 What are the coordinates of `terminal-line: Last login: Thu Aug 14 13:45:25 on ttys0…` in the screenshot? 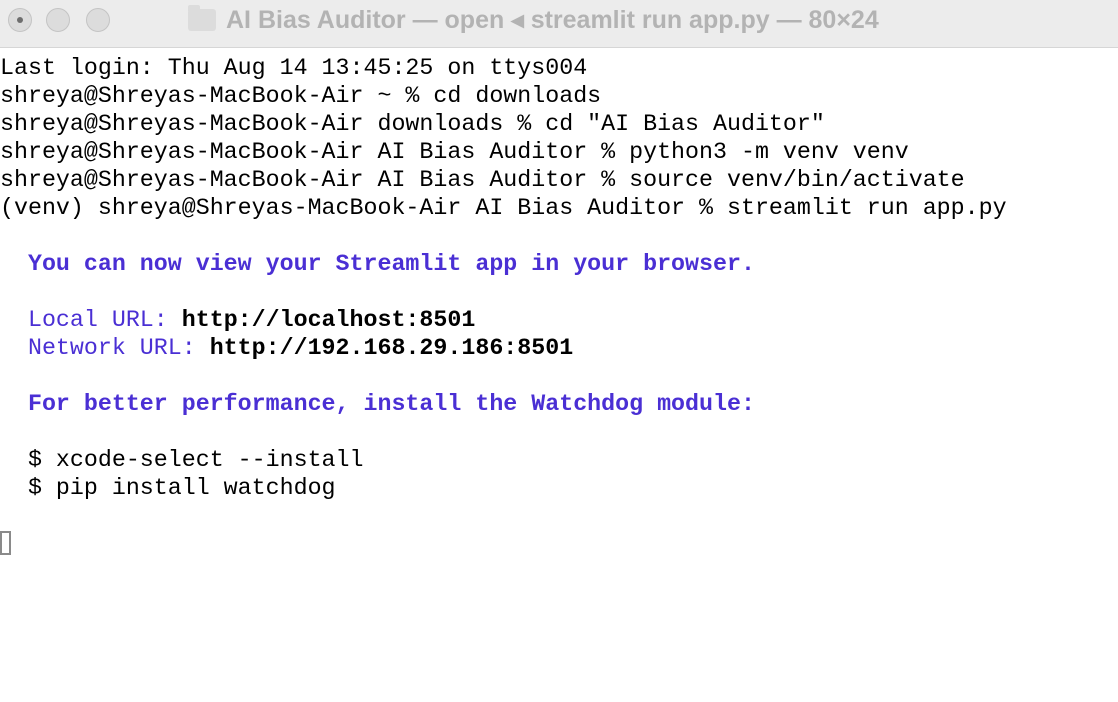 It's located at (294, 68).